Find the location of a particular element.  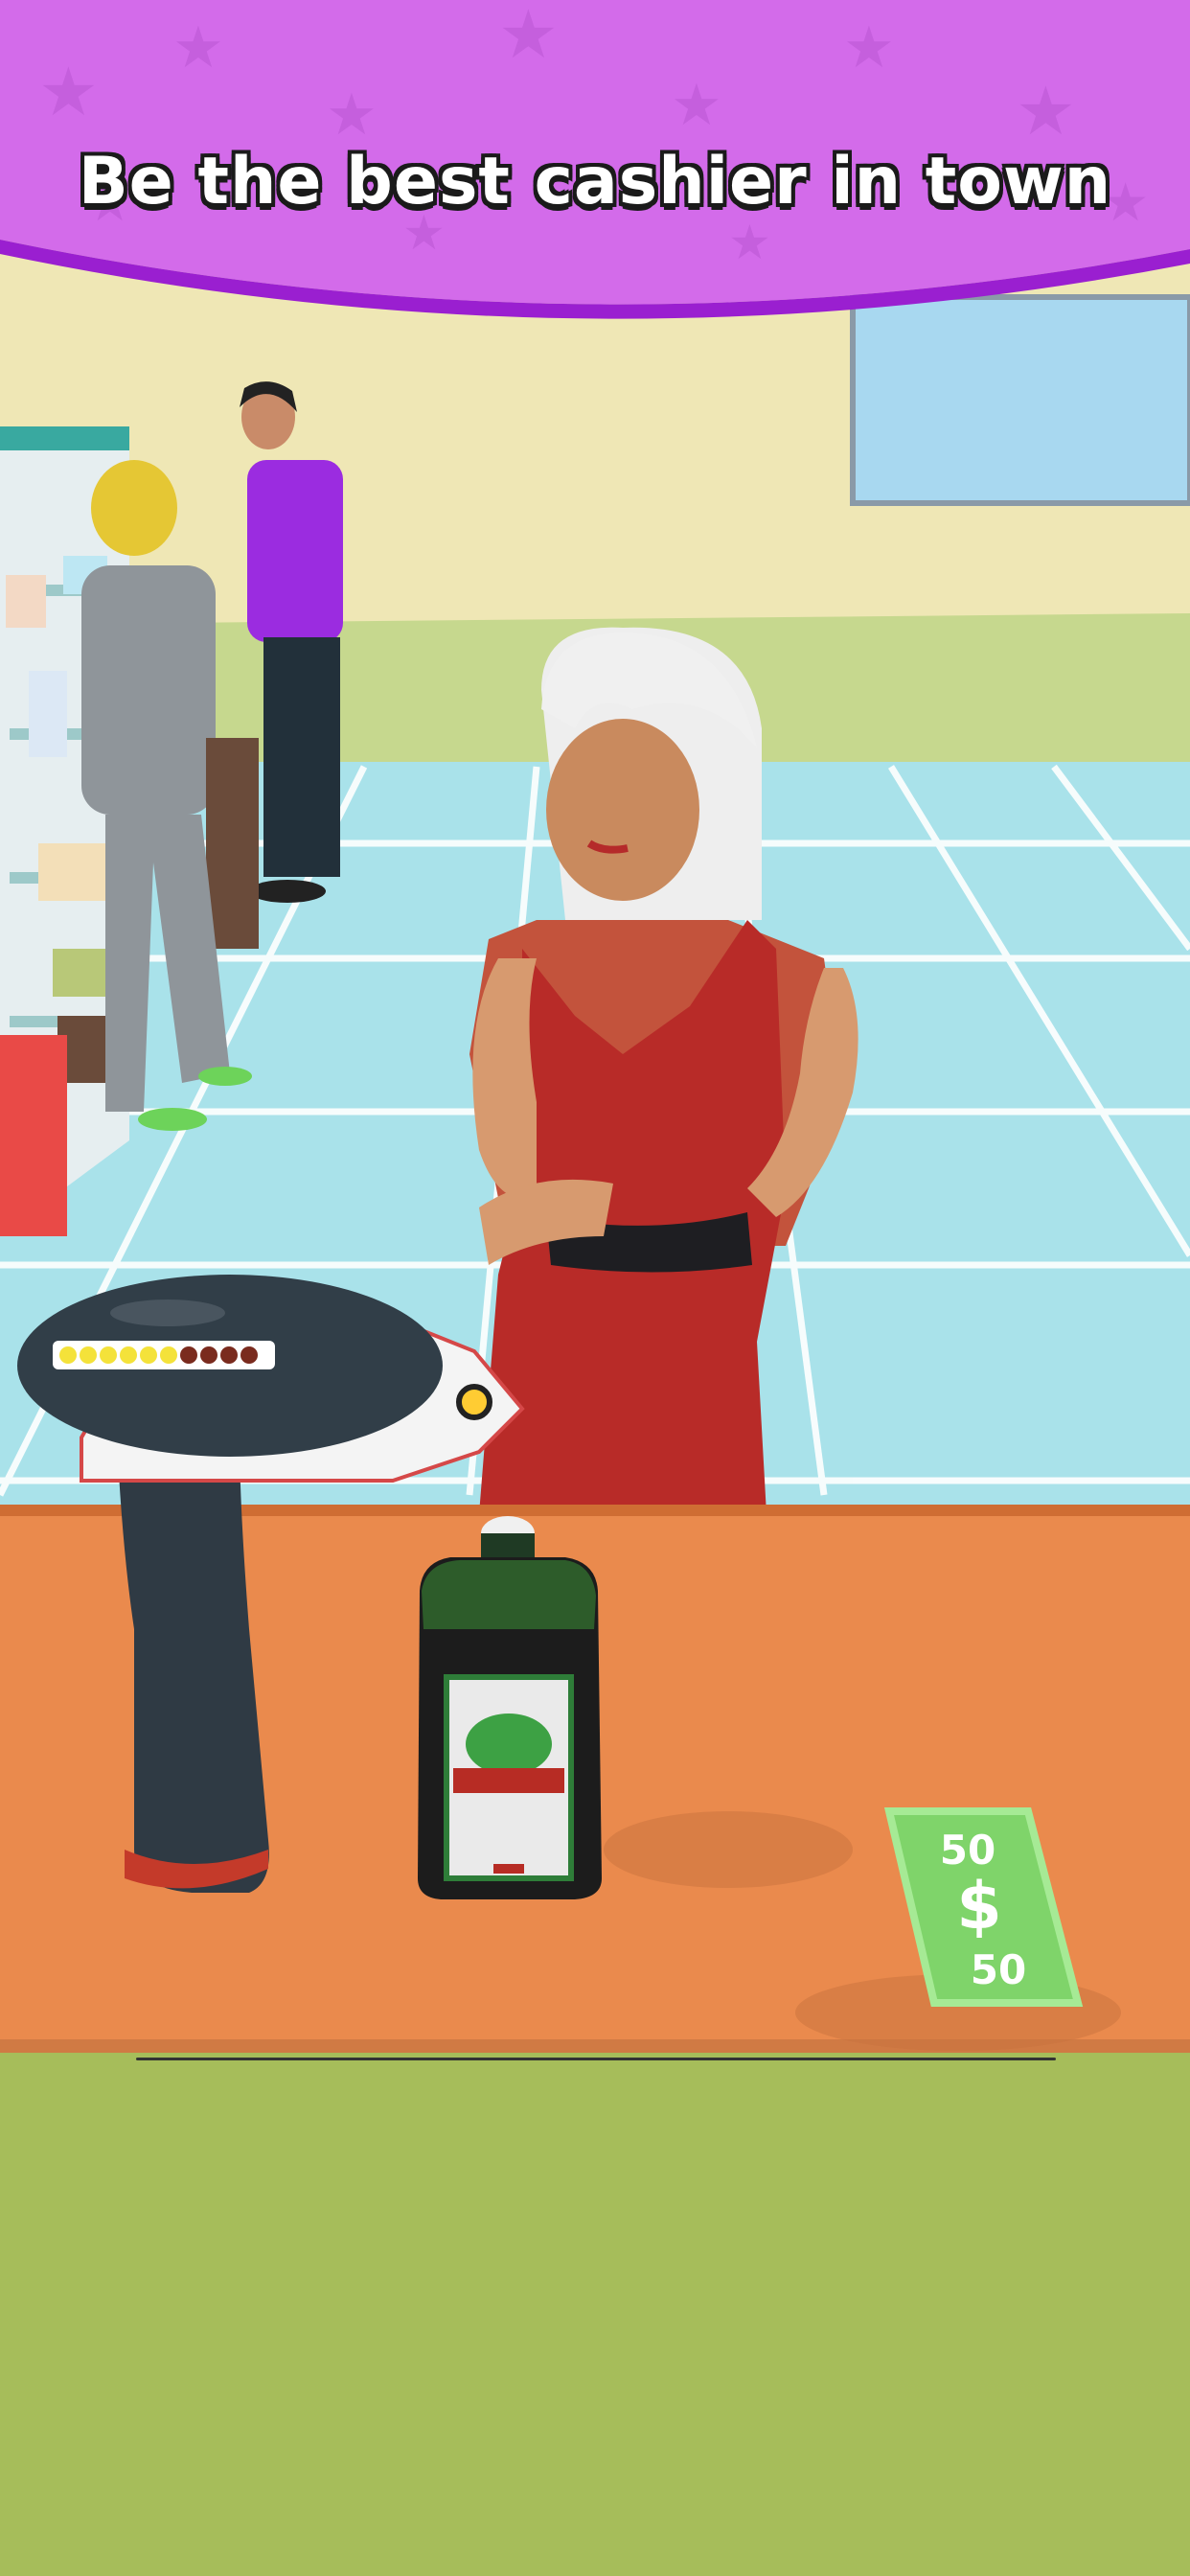

bill-dollar-icon: $ is located at coordinates (979, 1906).